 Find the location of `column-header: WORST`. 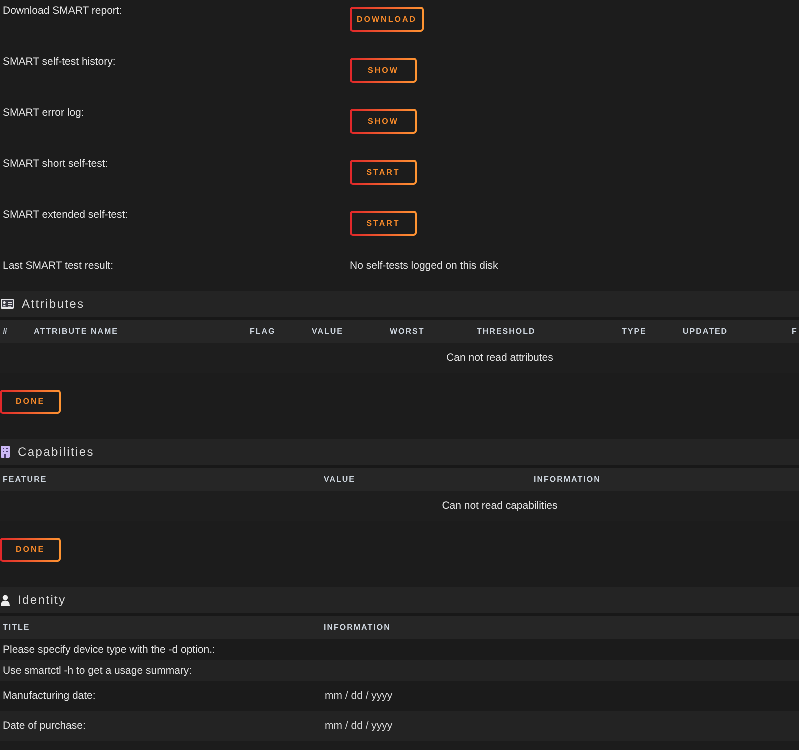

column-header: WORST is located at coordinates (408, 332).